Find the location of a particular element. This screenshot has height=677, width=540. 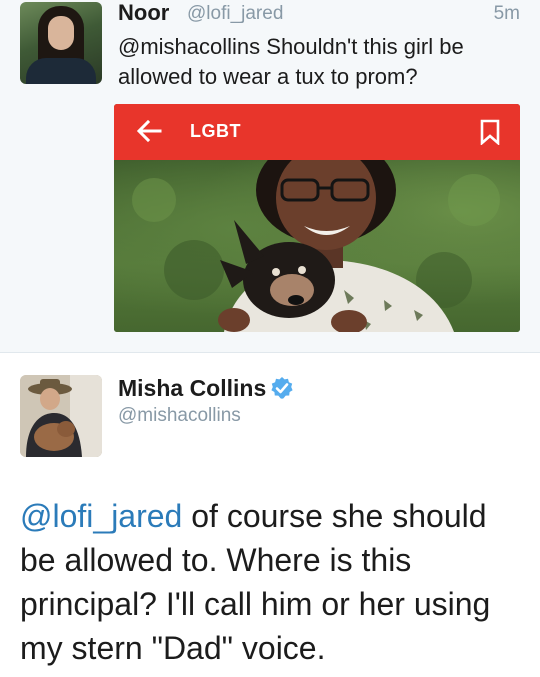

noor-avatar is located at coordinates (61, 43).